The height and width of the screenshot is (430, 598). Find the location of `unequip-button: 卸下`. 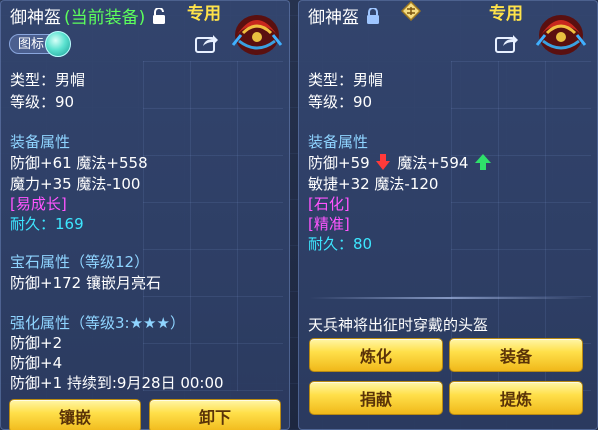

unequip-button: 卸下 is located at coordinates (215, 414).